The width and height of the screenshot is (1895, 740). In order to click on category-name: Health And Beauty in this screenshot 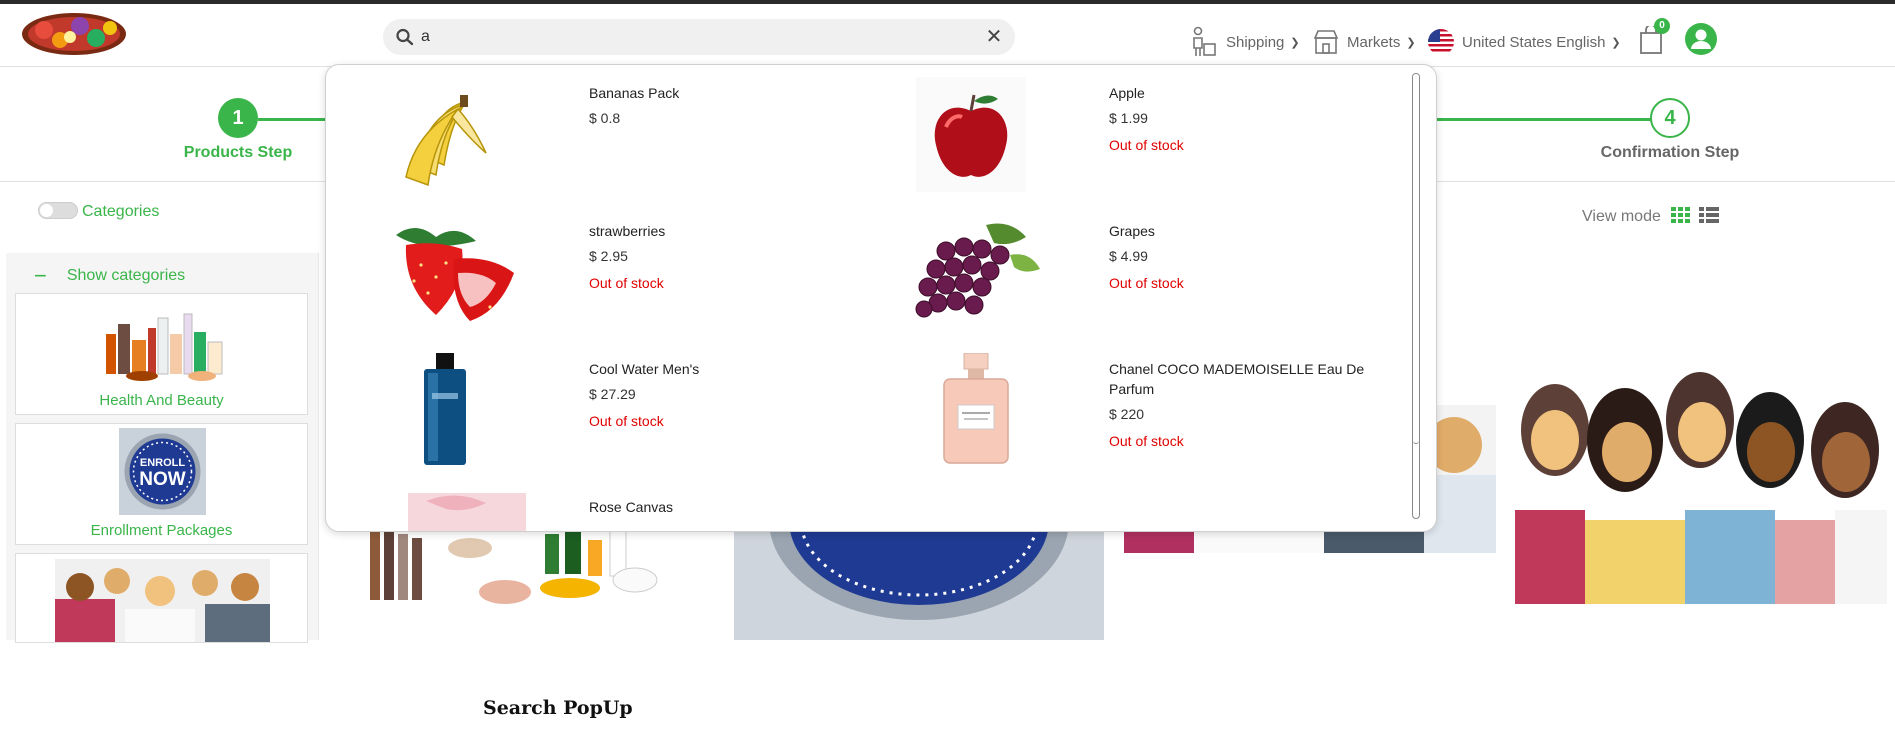, I will do `click(161, 400)`.